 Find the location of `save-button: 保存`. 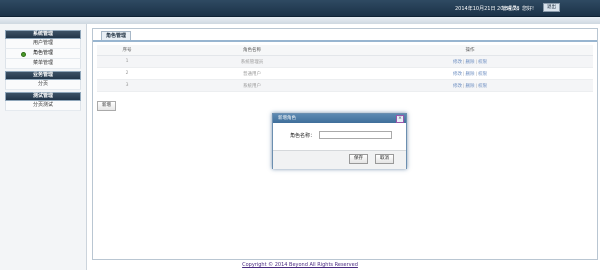

save-button: 保存 is located at coordinates (358, 159).